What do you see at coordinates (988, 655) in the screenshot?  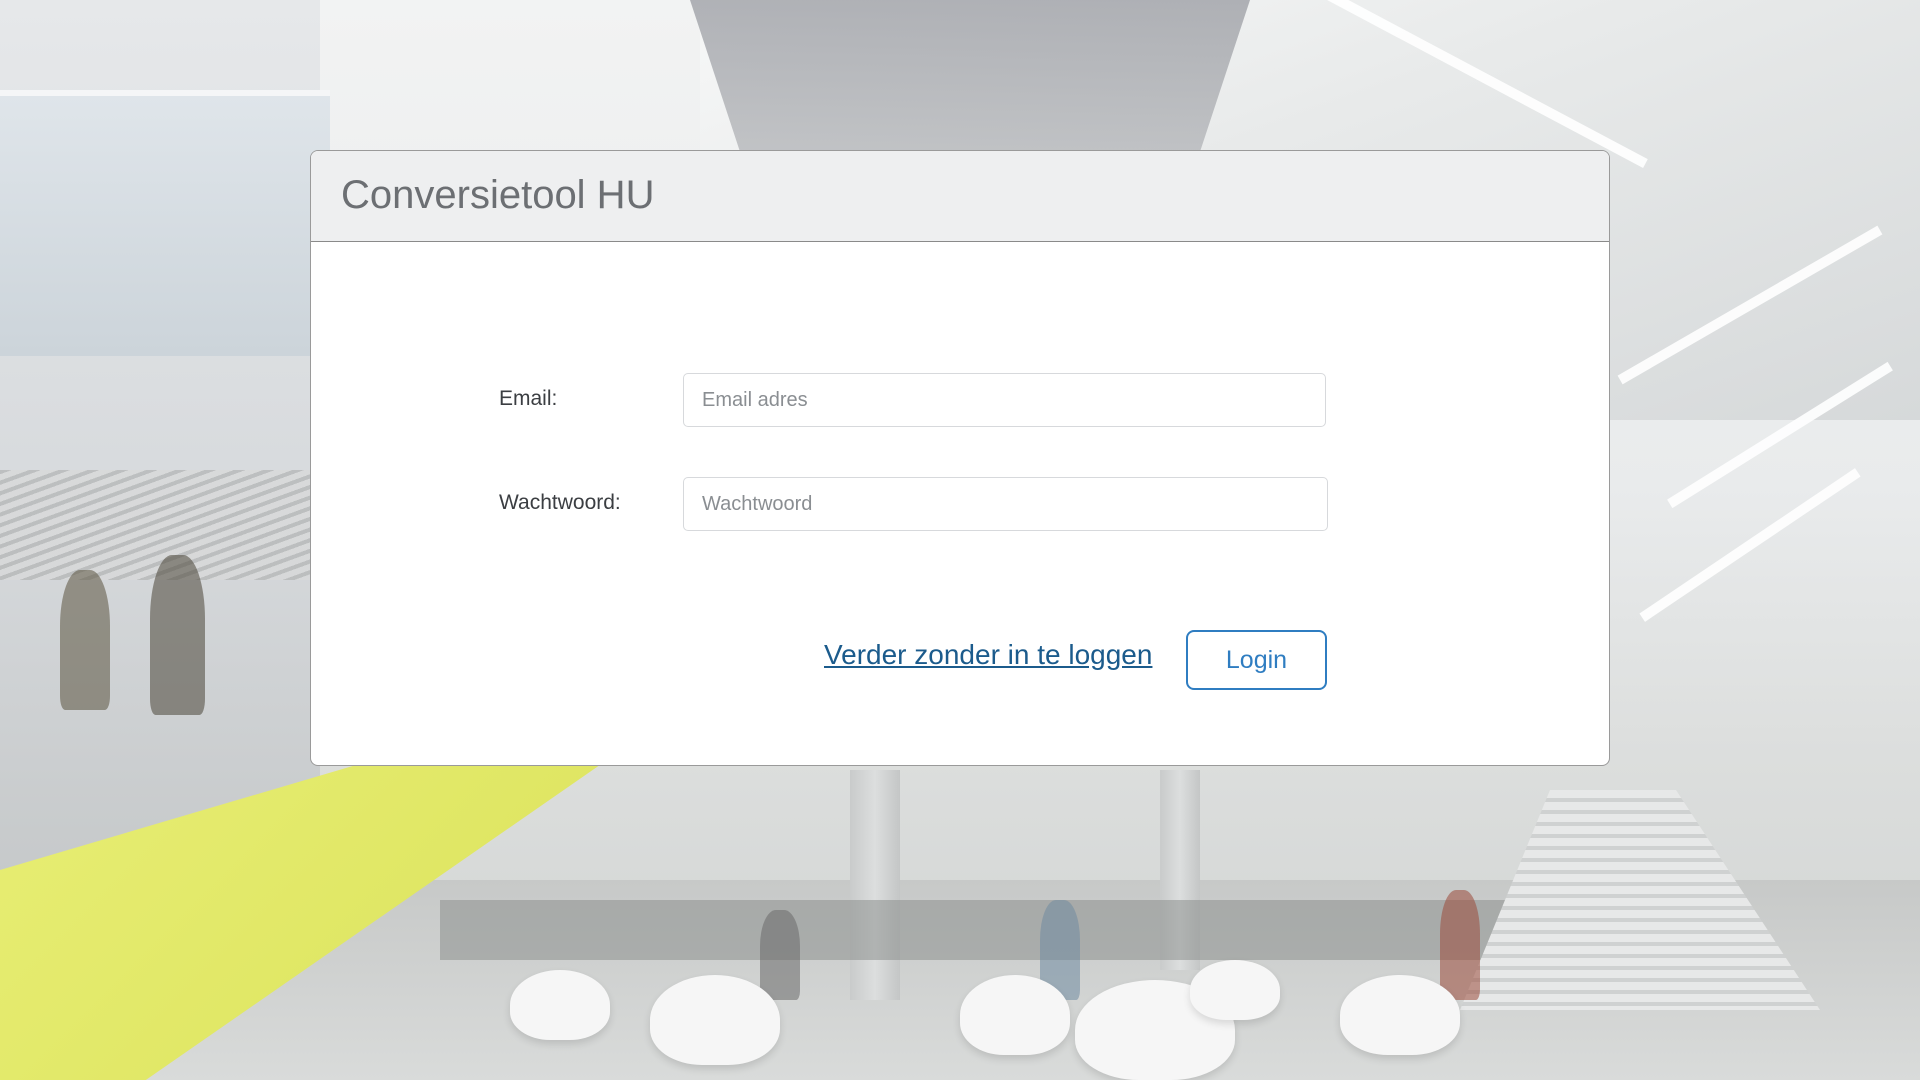 I see `continue-without-login-link: Verder zonder in te loggen` at bounding box center [988, 655].